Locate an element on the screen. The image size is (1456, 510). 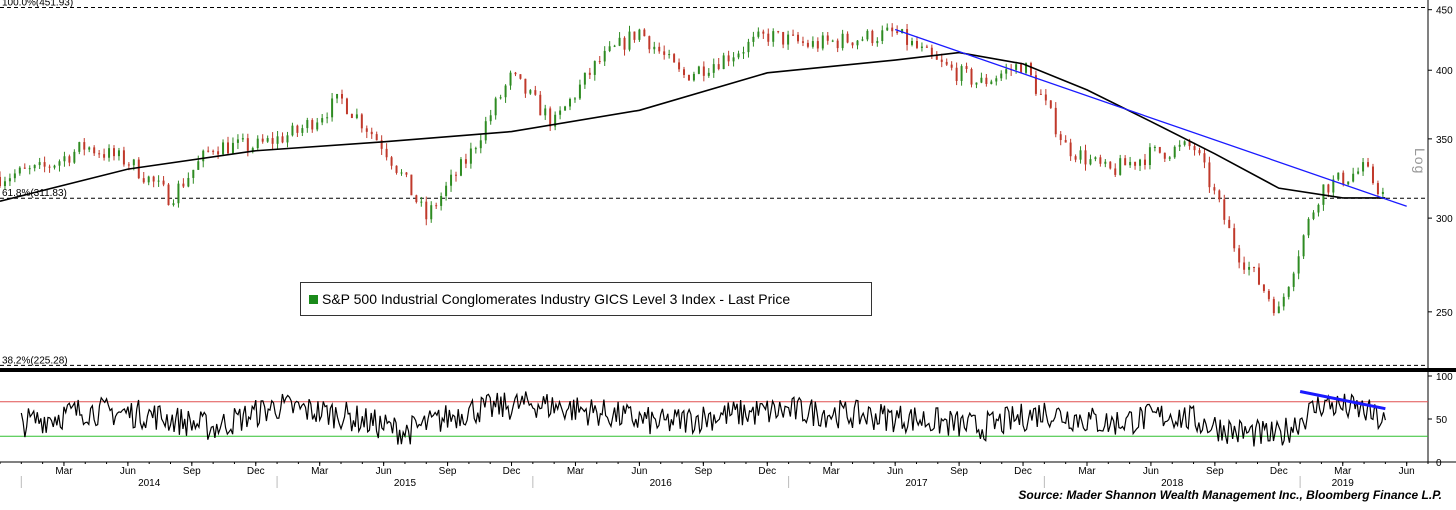
rsi-ytick-label: 100 is located at coordinates (1444, 377).